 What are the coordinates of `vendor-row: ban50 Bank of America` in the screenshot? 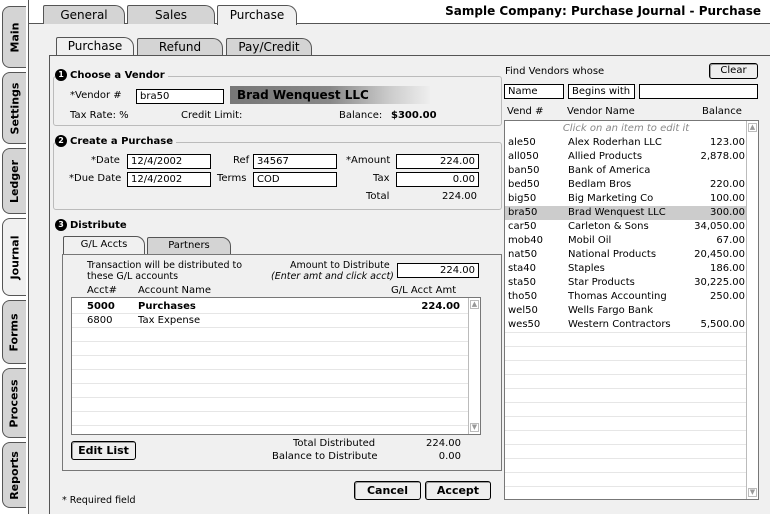 It's located at (626, 171).